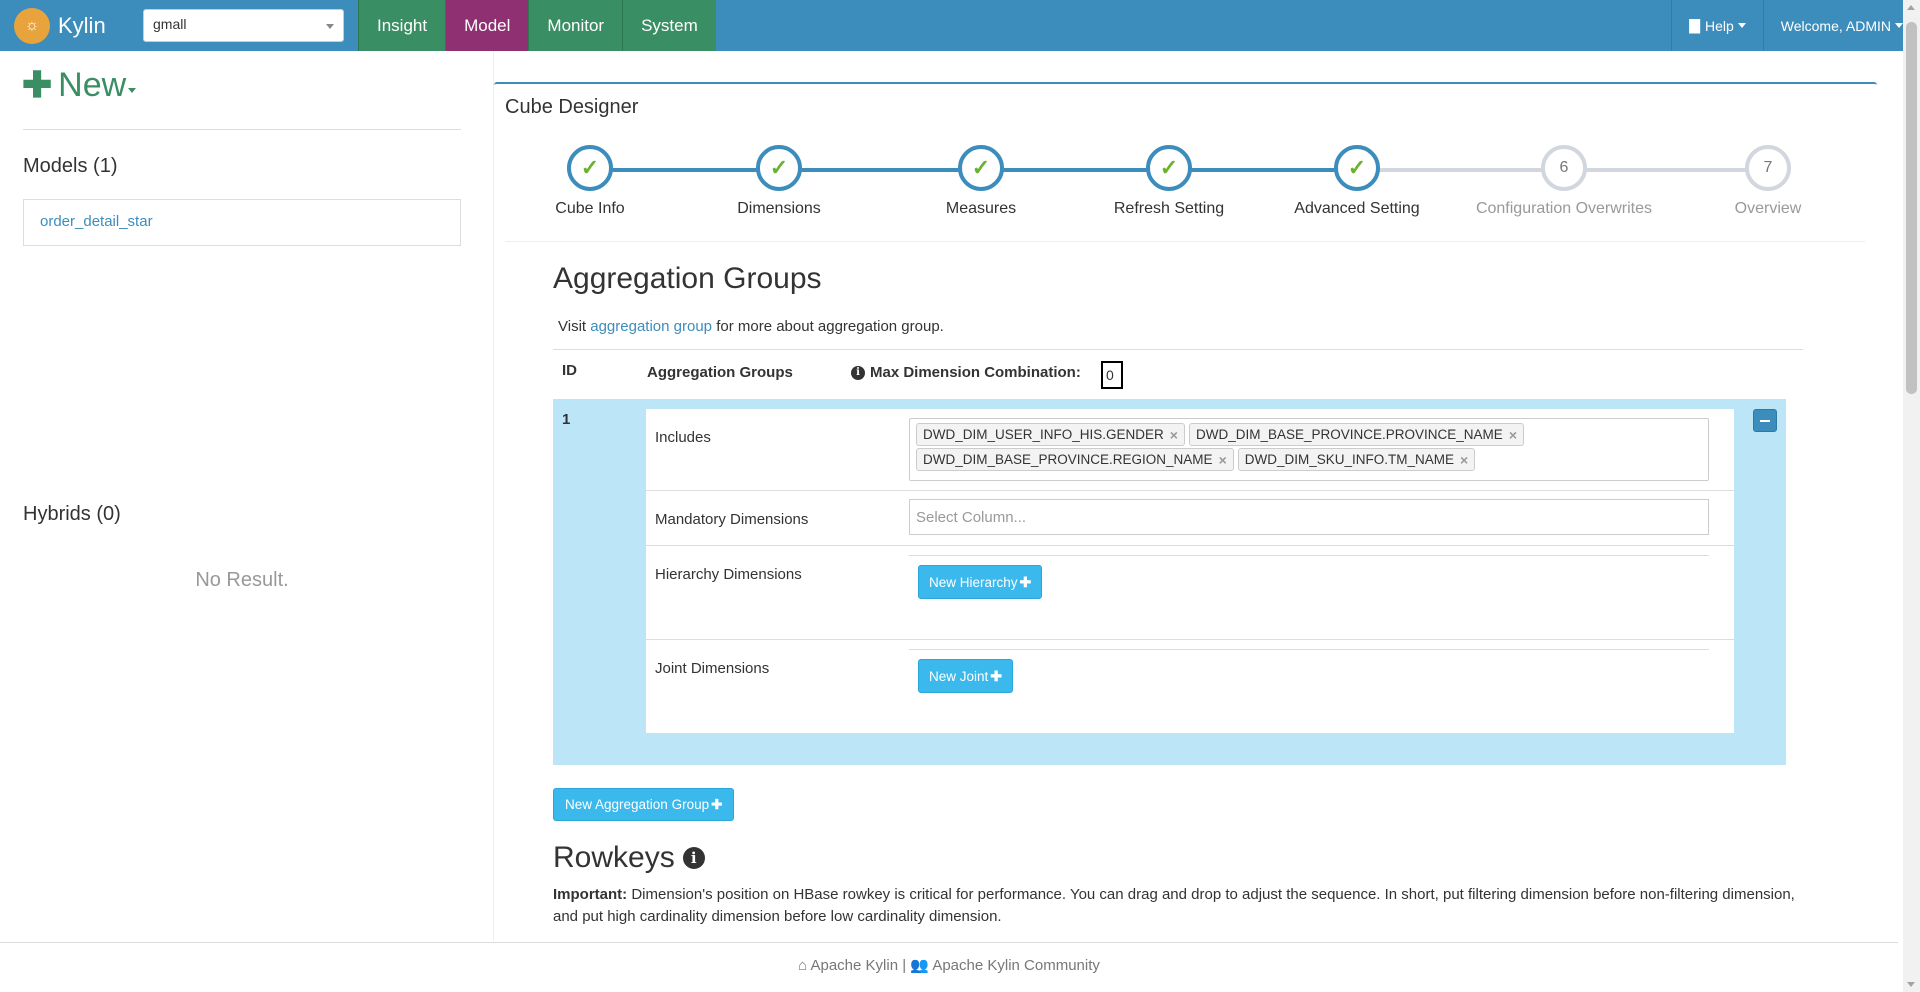  Describe the element at coordinates (572, 326) in the screenshot. I see `visit-prefix: Visit` at that location.